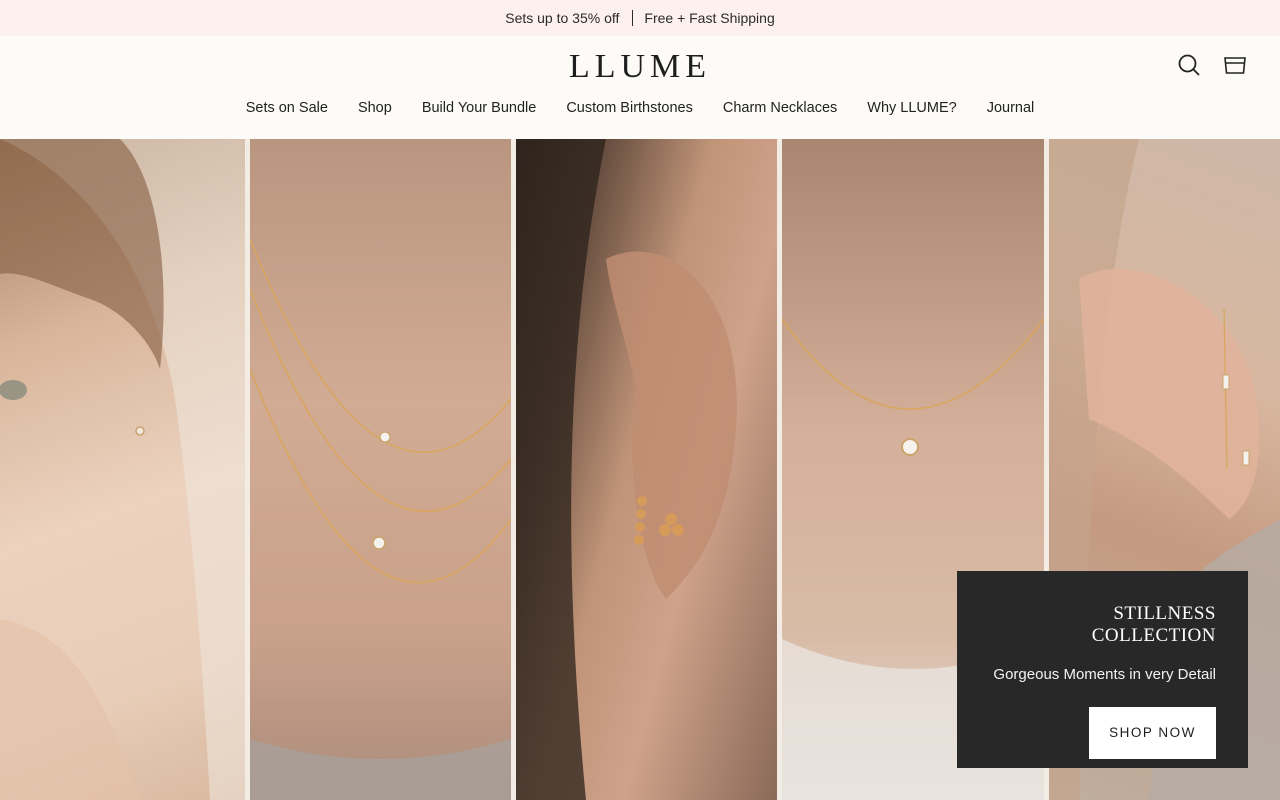 The width and height of the screenshot is (1280, 800). I want to click on shop-now-button: SHOP NOW, so click(1152, 733).